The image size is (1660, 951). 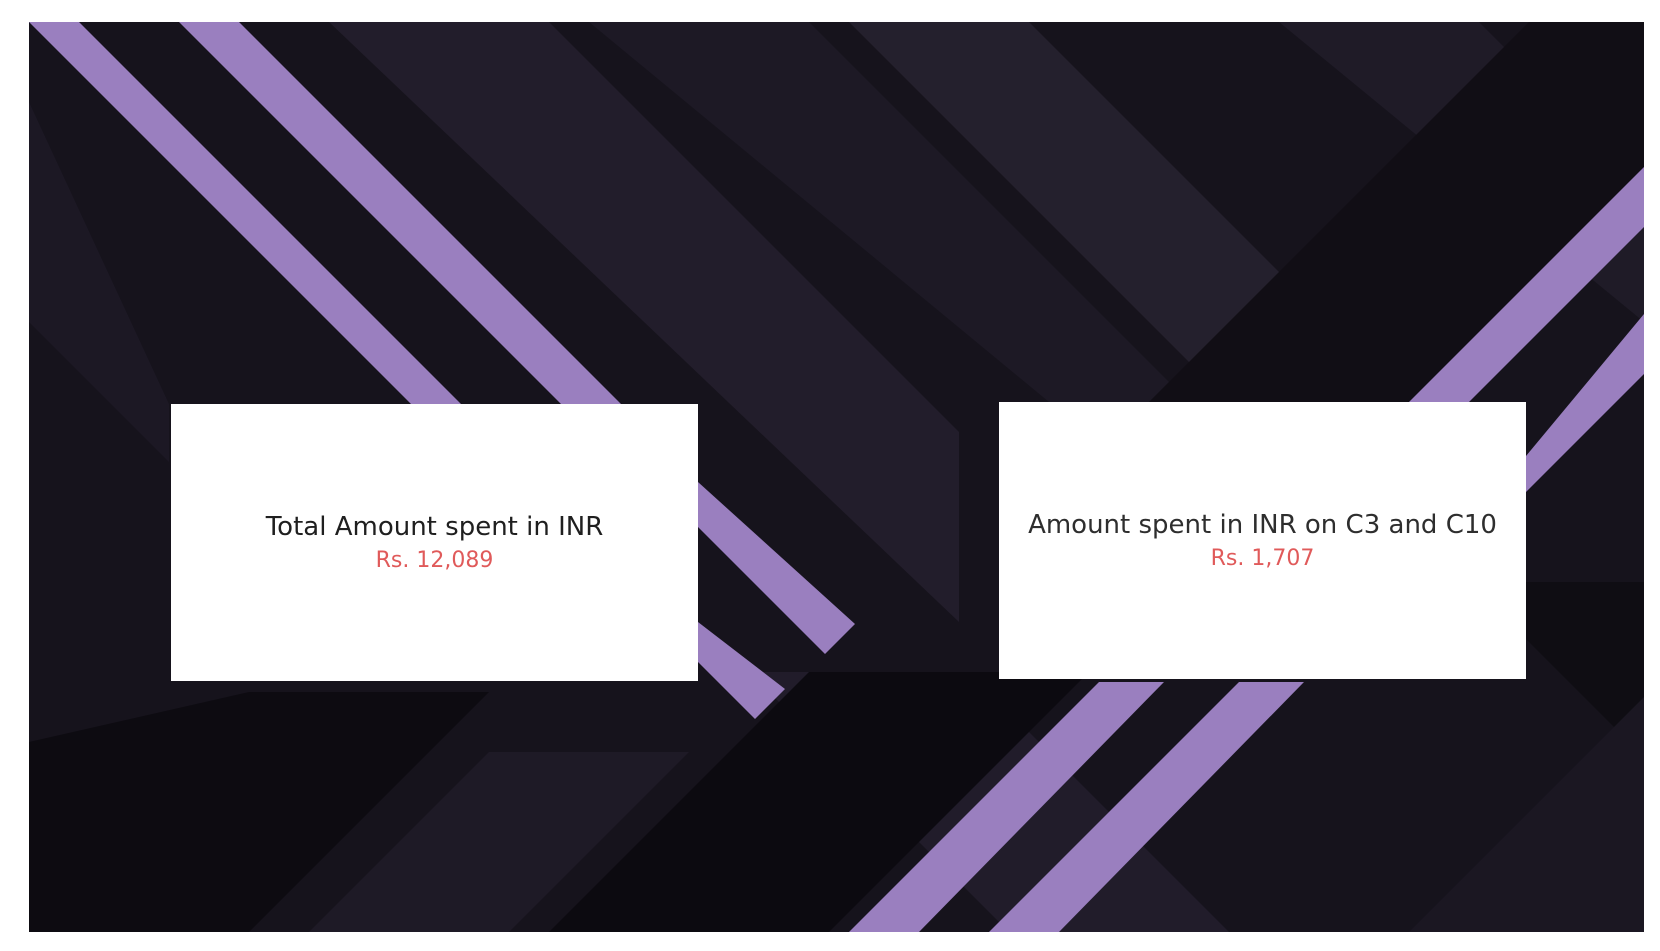 What do you see at coordinates (1262, 558) in the screenshot?
I see `kpi-value: Rs. 1,707` at bounding box center [1262, 558].